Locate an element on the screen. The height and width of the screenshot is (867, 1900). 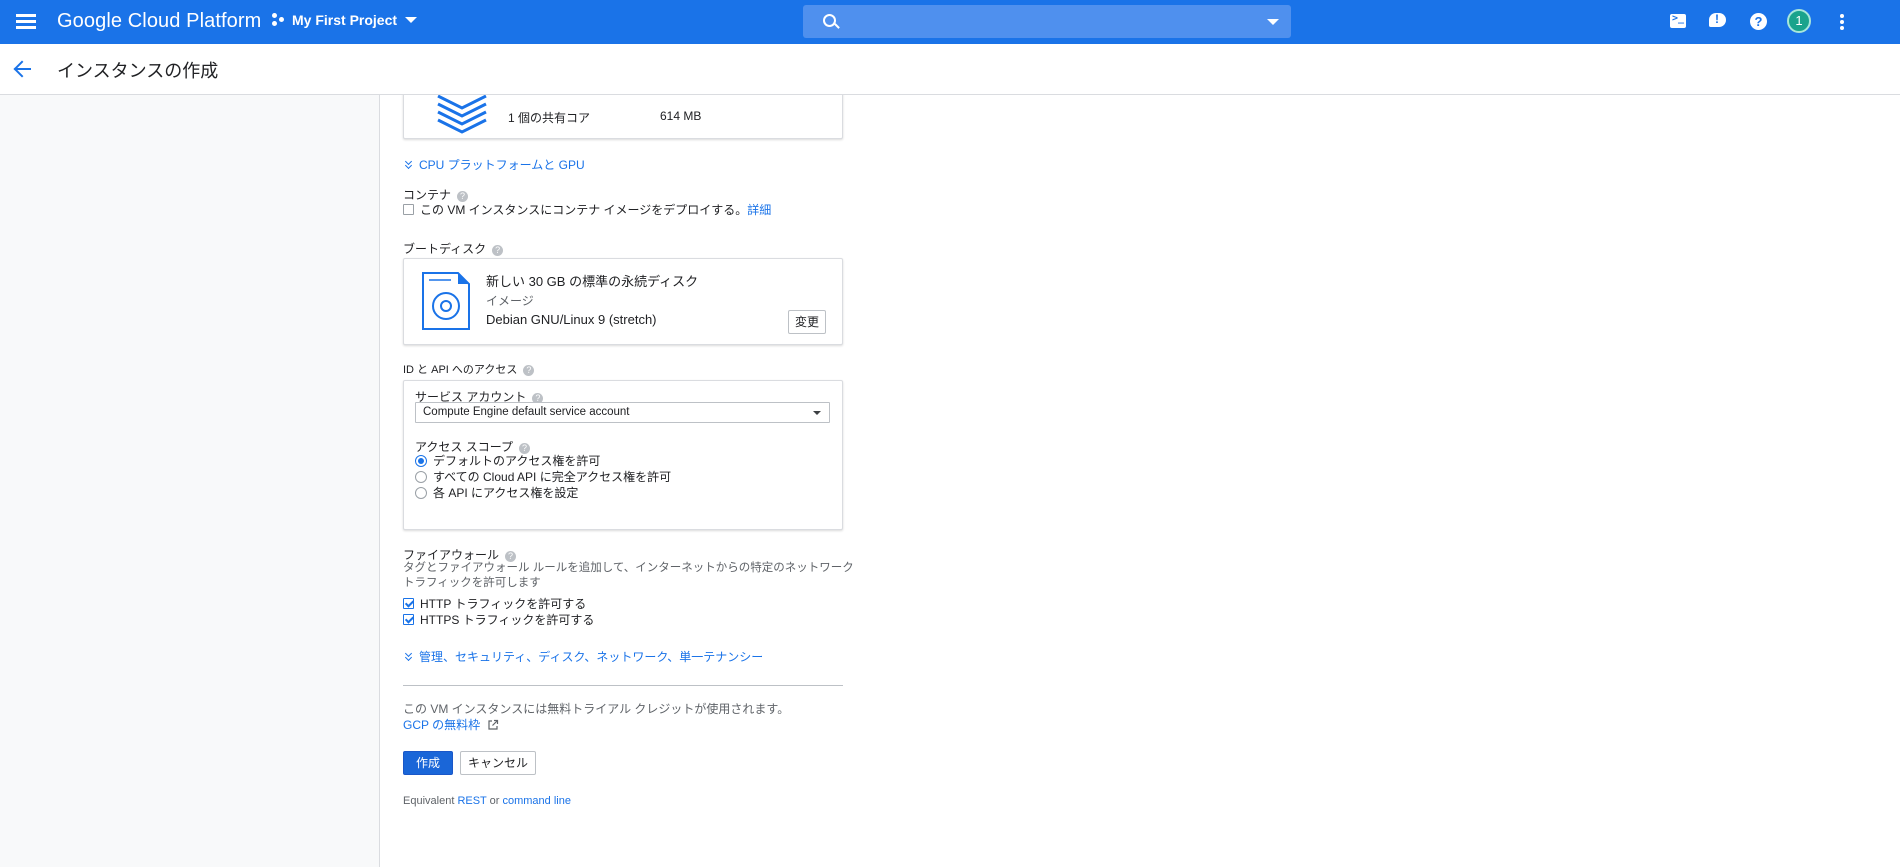
disk-icon is located at coordinates (446, 301).